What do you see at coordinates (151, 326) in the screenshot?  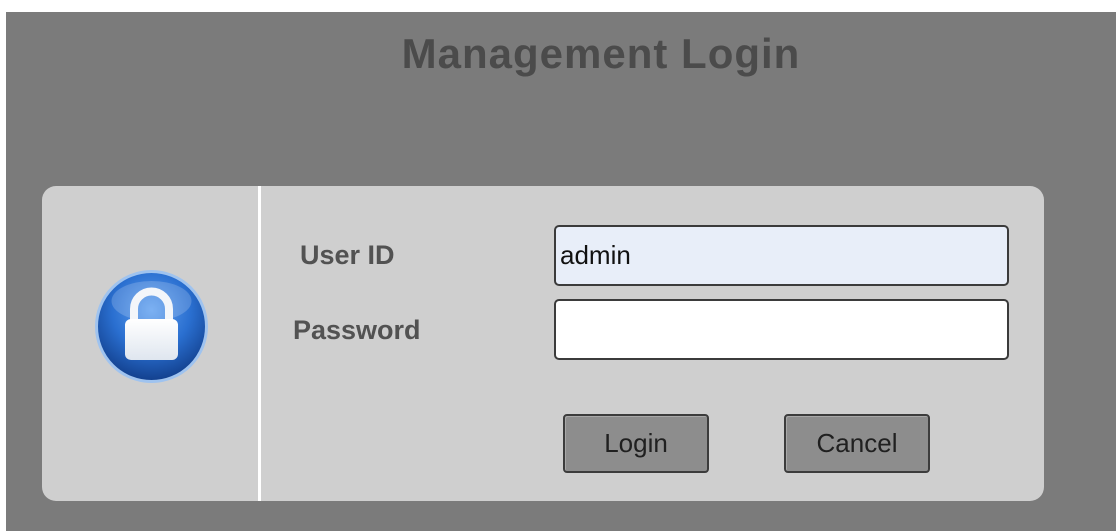 I see `lock-icon` at bounding box center [151, 326].